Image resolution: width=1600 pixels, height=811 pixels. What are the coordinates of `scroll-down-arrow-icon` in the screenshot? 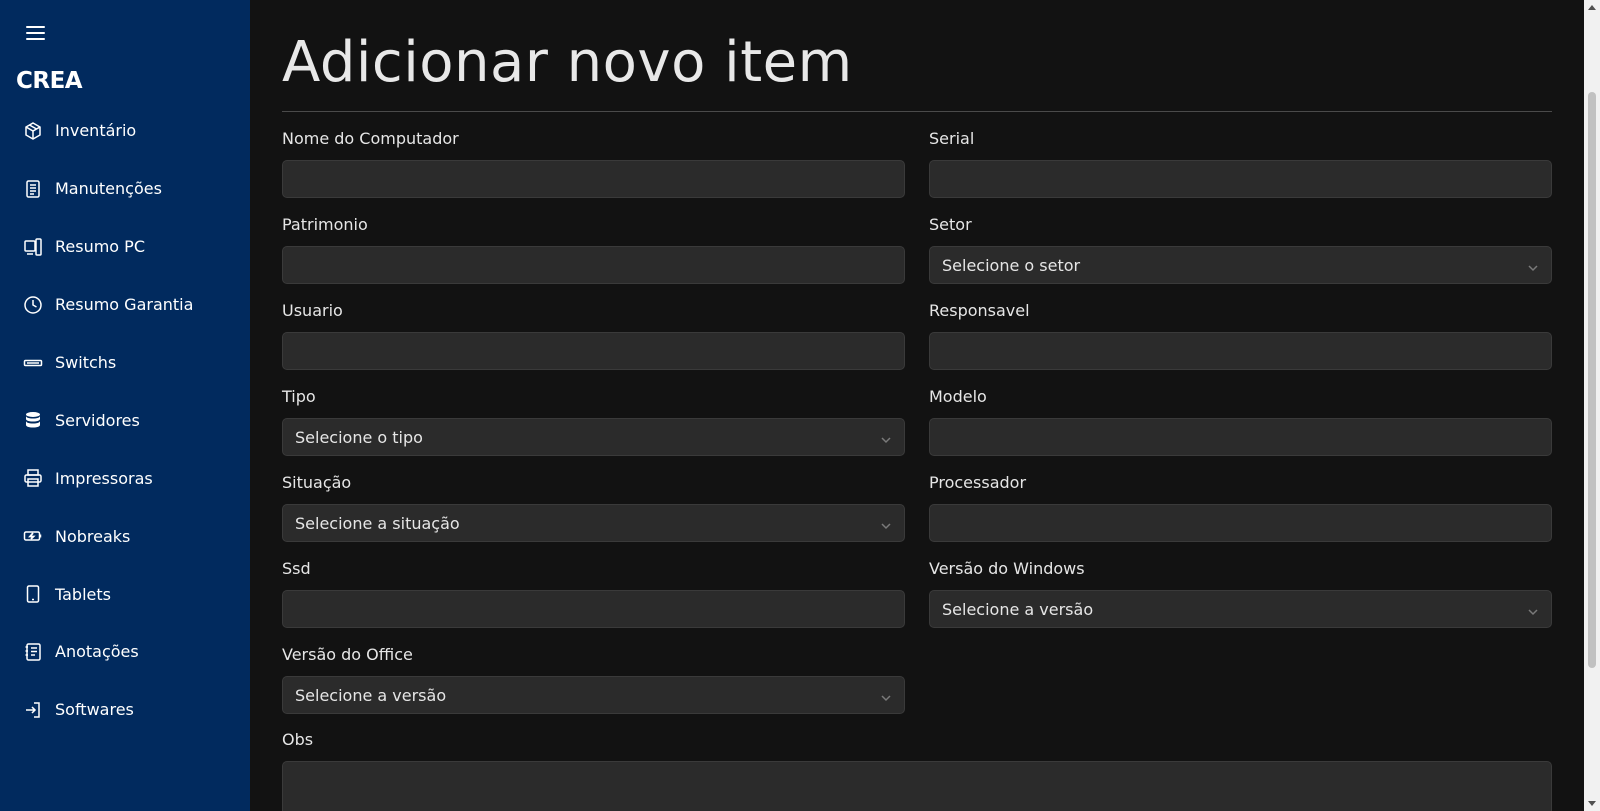 It's located at (1592, 803).